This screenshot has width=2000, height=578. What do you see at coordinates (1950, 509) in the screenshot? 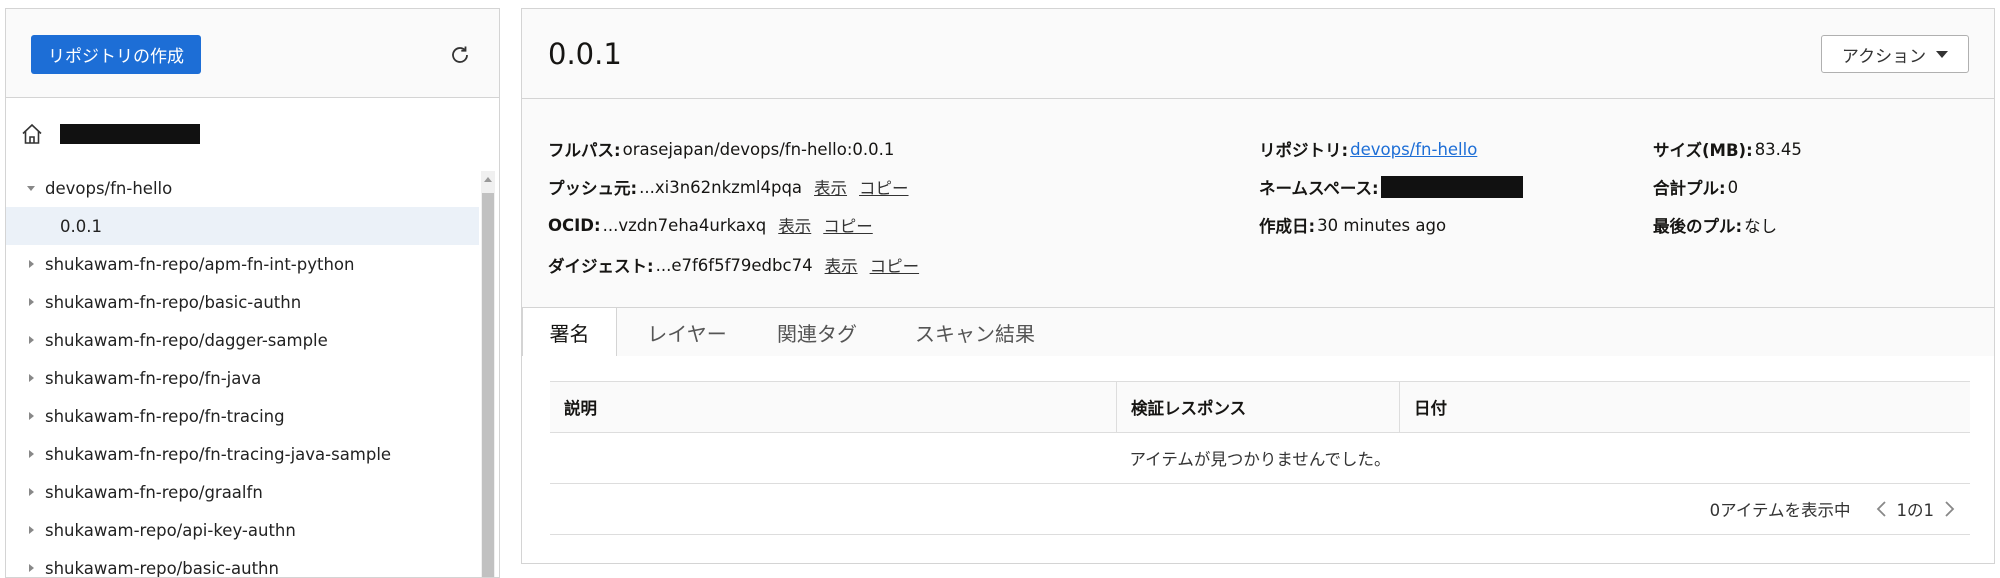
I see `next-page-icon` at bounding box center [1950, 509].